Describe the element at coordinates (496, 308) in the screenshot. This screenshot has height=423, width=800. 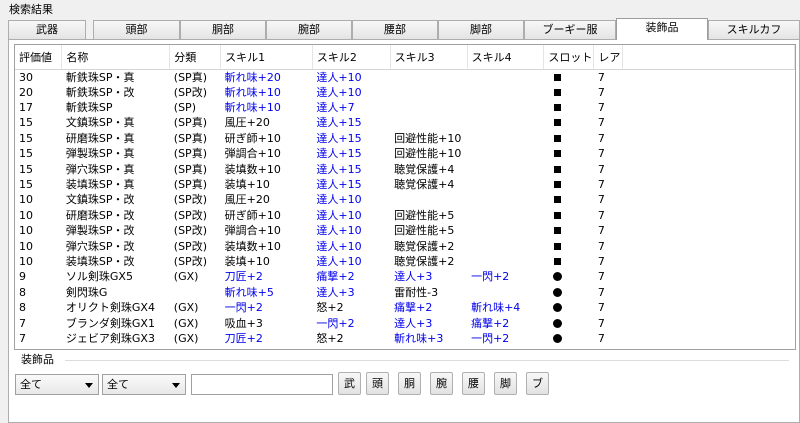
I see `cell-skill4: 斬れ味+4` at that location.